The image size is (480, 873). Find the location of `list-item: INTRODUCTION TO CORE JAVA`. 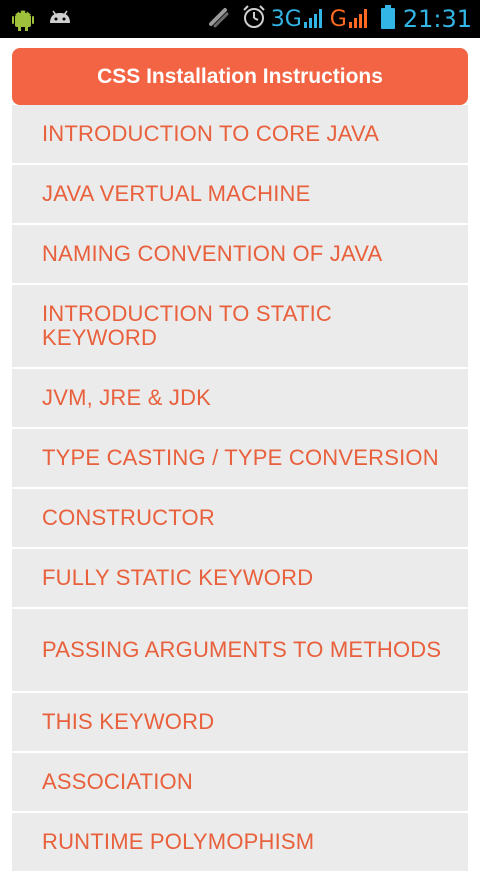

list-item: INTRODUCTION TO CORE JAVA is located at coordinates (240, 135).